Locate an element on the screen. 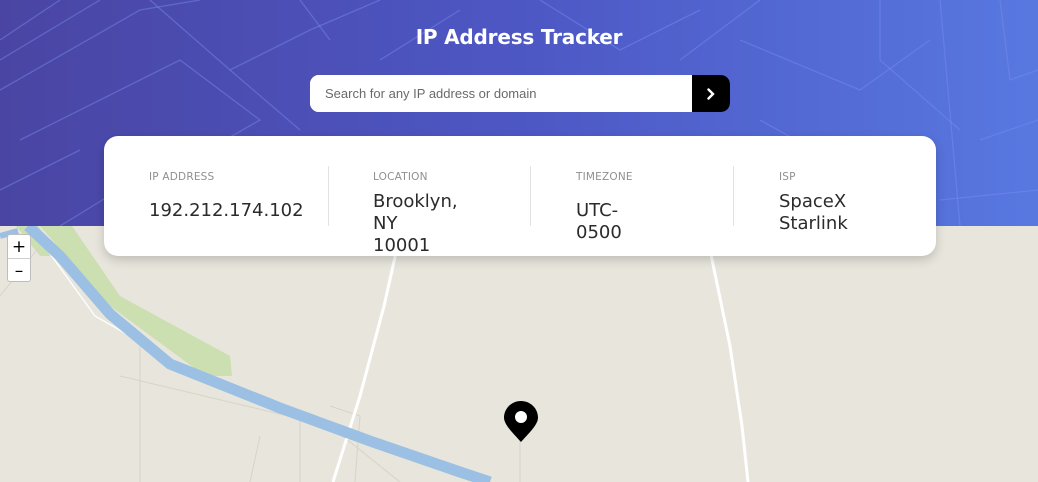  location-value-line1: Brooklyn, NY is located at coordinates (415, 212).